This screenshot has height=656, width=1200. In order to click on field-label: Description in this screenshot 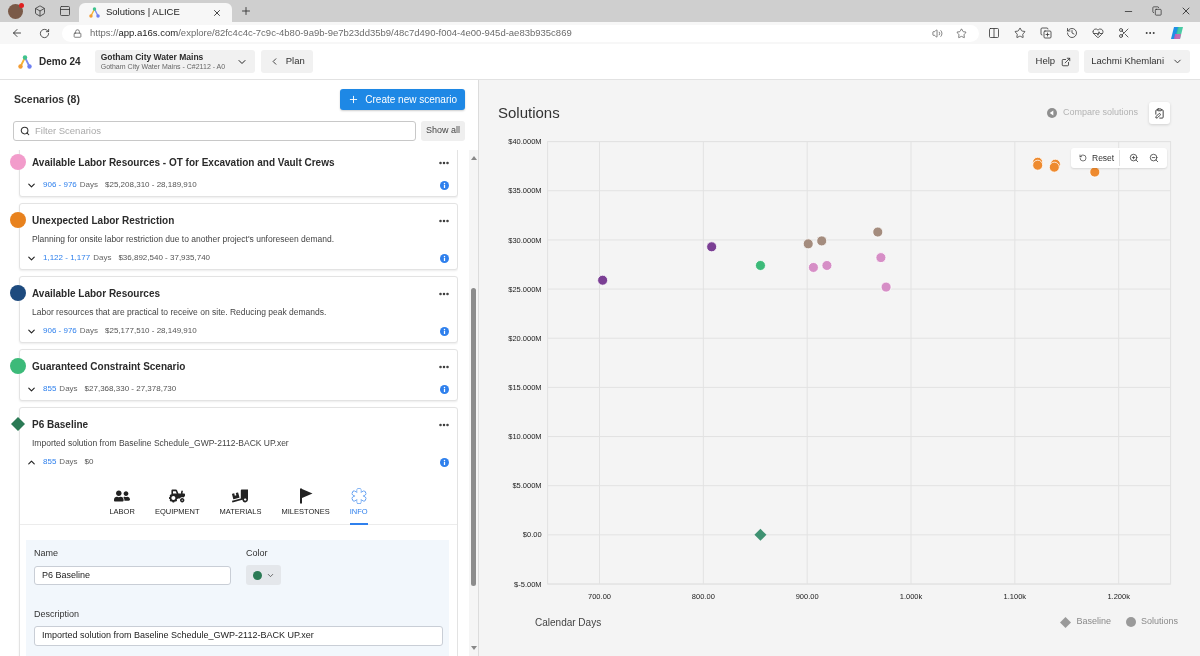, I will do `click(57, 614)`.